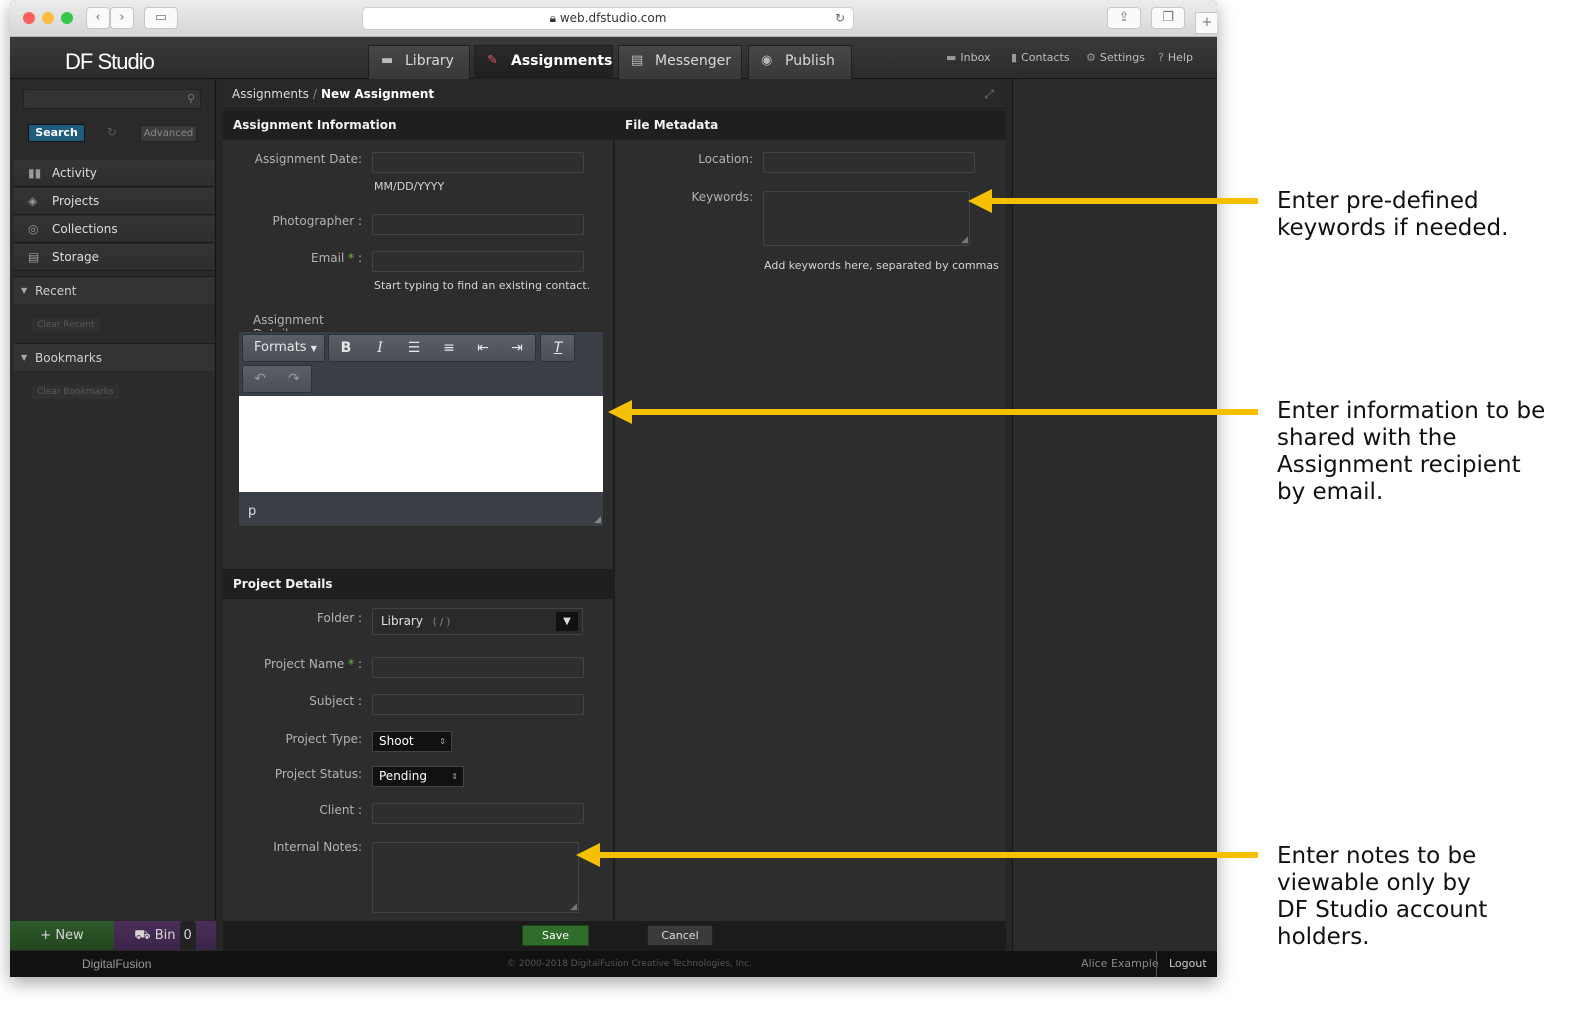  Describe the element at coordinates (419, 62) in the screenshot. I see `tab-library: ▬ Library` at that location.